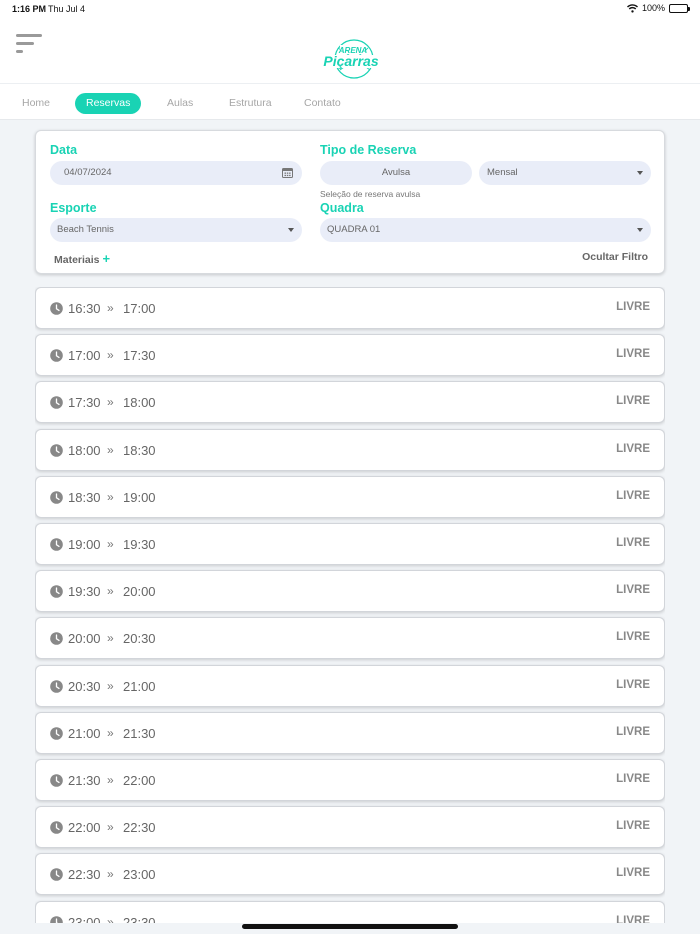 This screenshot has height=934, width=700. Describe the element at coordinates (84, 780) in the screenshot. I see `slot-start-time: 21:30` at that location.